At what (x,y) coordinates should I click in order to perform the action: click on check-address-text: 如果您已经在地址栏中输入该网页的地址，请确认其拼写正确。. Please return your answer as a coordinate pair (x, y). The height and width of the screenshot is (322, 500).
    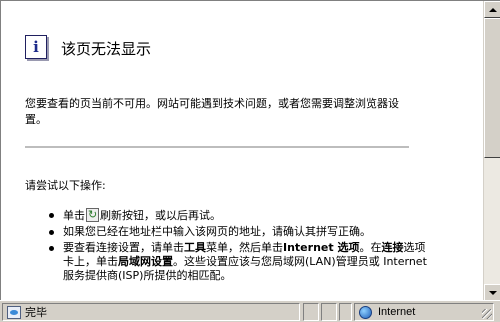
    Looking at the image, I should click on (217, 231).